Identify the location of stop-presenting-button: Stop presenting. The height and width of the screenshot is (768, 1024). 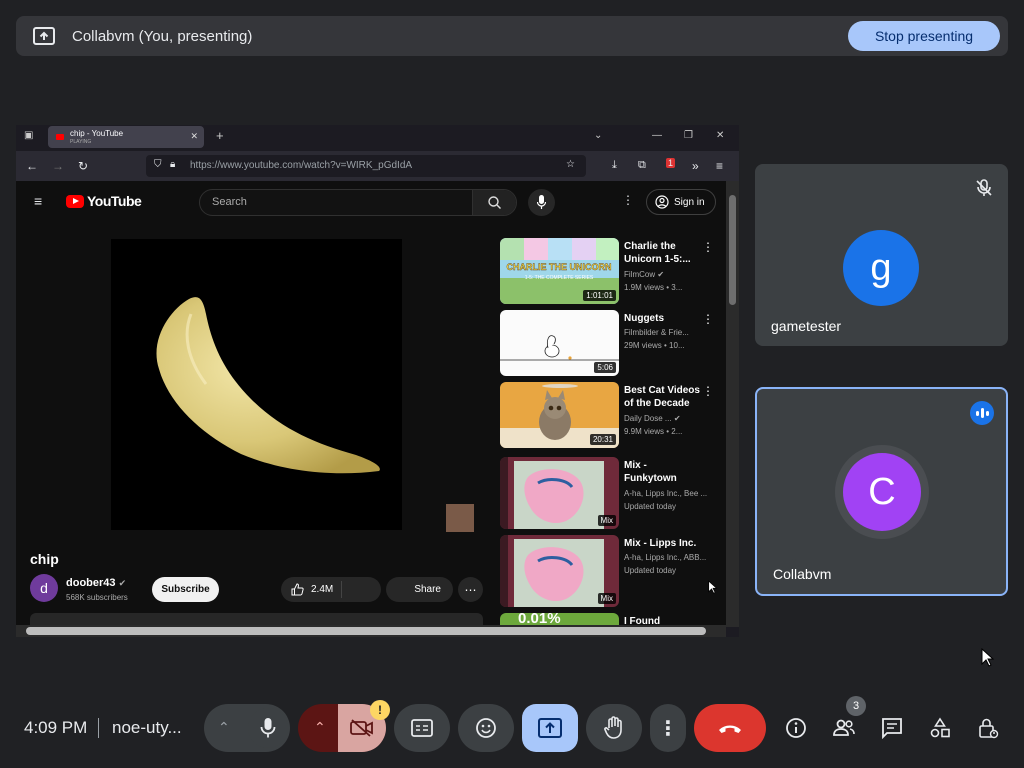
(924, 36).